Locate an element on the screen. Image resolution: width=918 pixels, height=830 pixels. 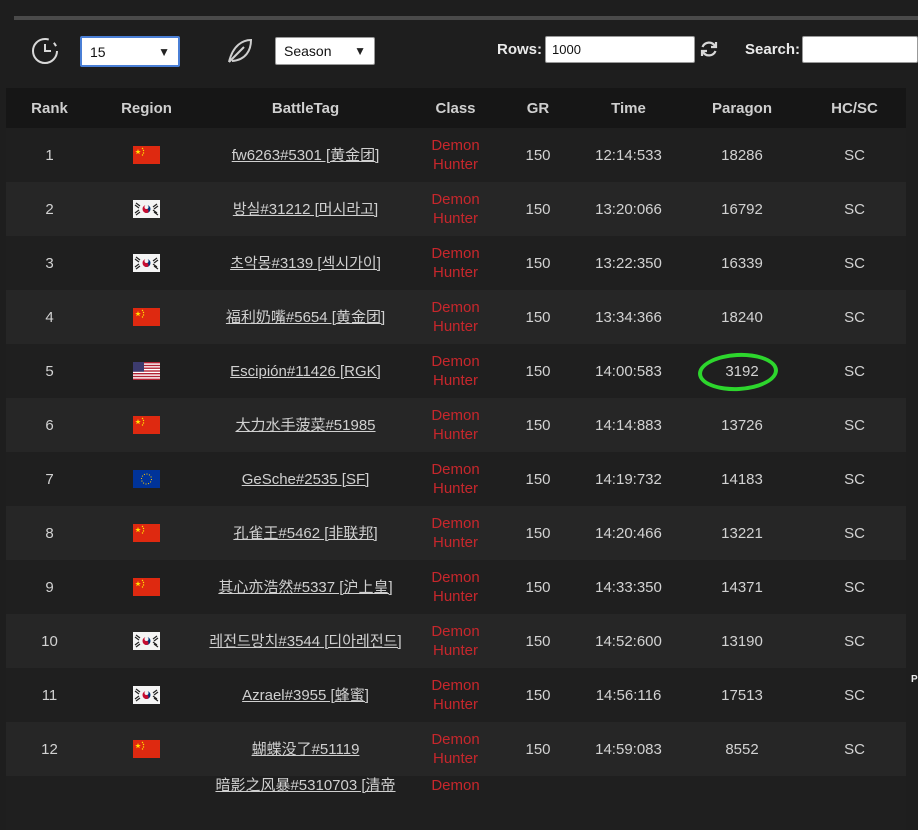
paragon-cell: 14371 is located at coordinates (742, 587).